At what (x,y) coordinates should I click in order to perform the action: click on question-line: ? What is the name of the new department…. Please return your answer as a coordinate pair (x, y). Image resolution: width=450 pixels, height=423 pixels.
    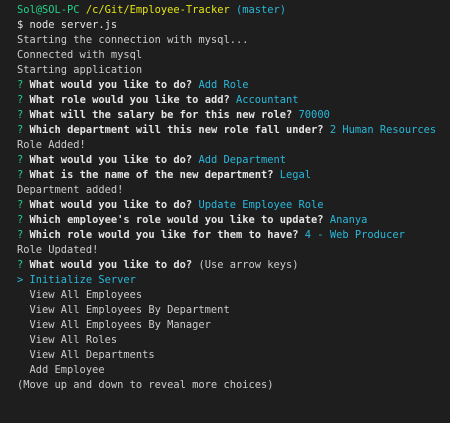
    Looking at the image, I should click on (233, 175).